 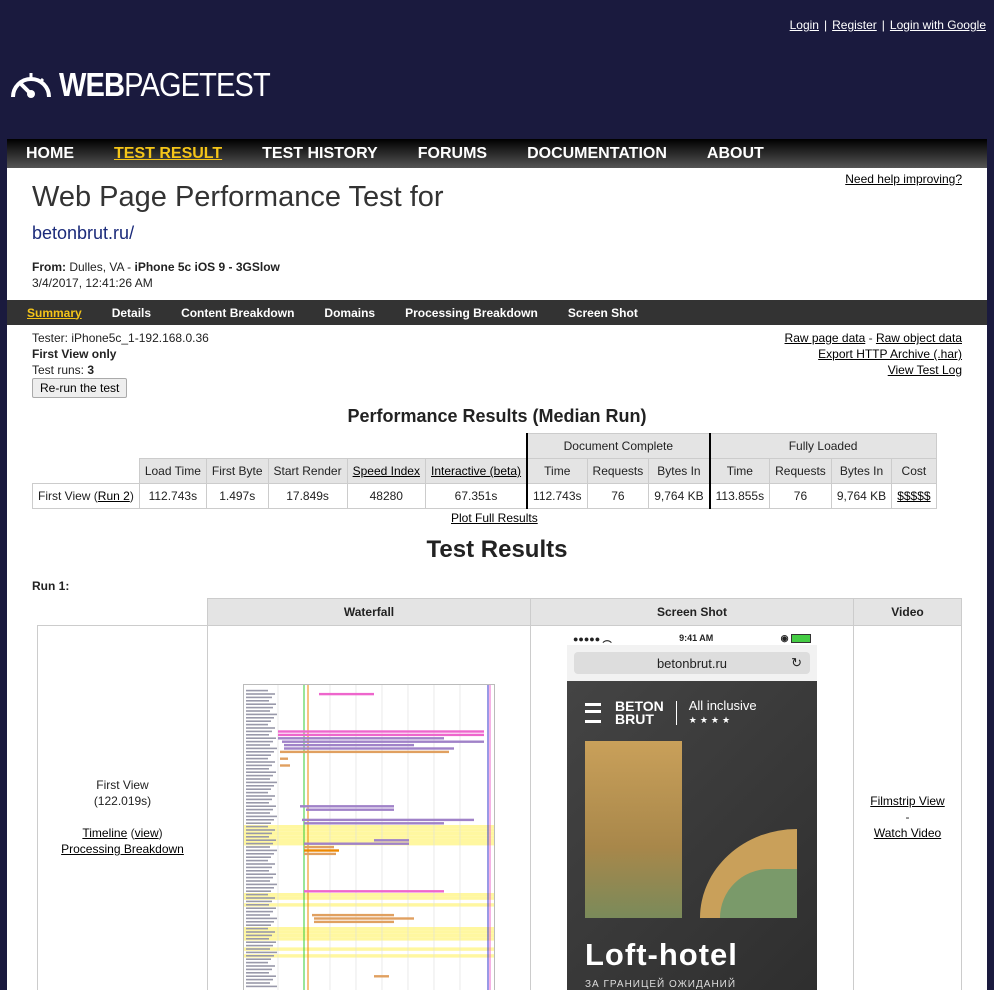 I want to click on browser-address-bar: betonbrut.ru ↻, so click(x=692, y=663).